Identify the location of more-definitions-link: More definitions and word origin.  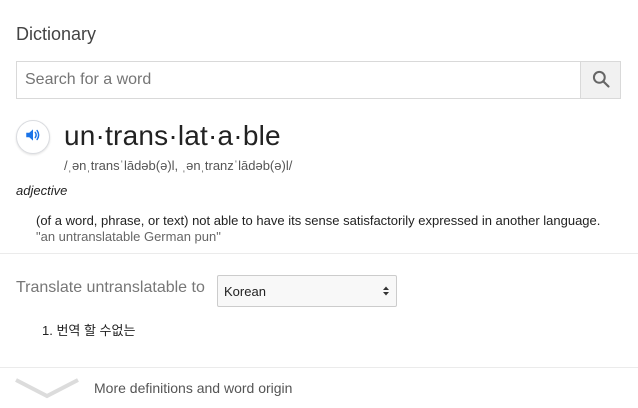
(319, 388).